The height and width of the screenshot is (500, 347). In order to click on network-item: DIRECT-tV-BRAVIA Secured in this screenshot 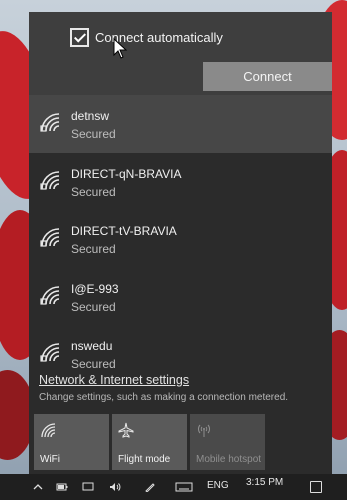, I will do `click(180, 239)`.